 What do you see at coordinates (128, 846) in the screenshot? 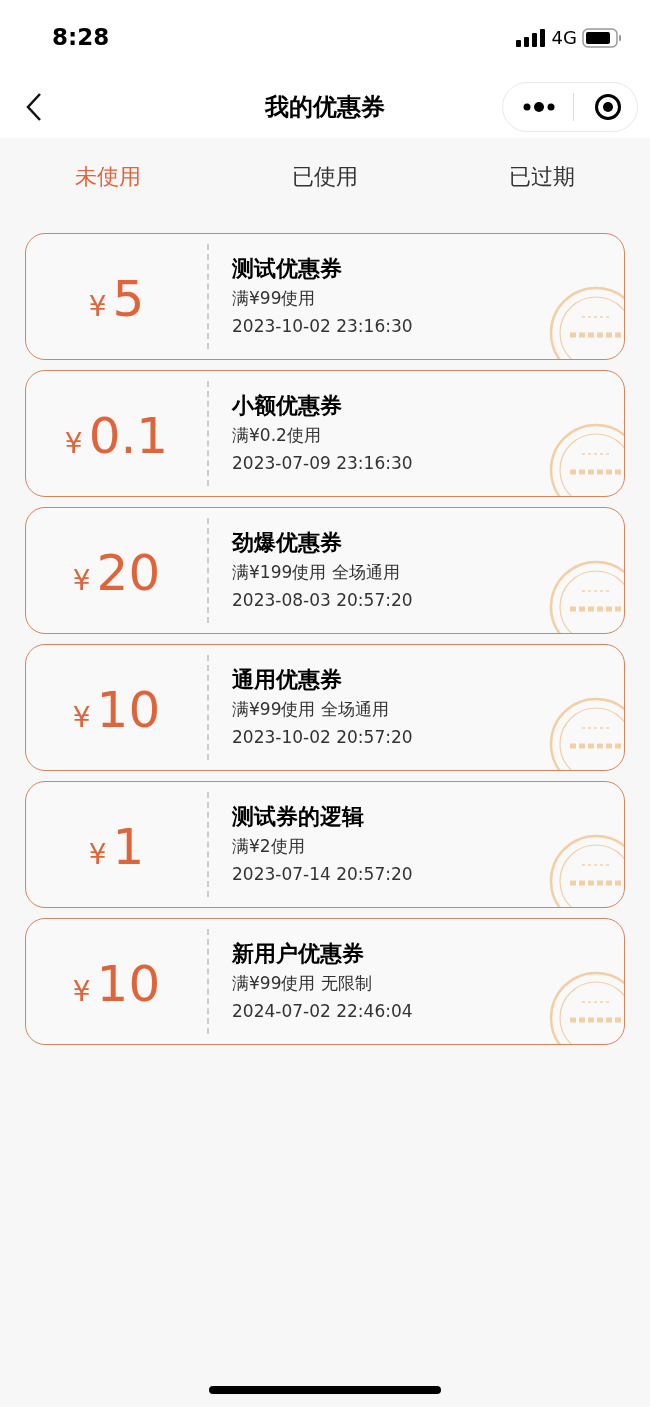
I see `coupon-amount: 1` at bounding box center [128, 846].